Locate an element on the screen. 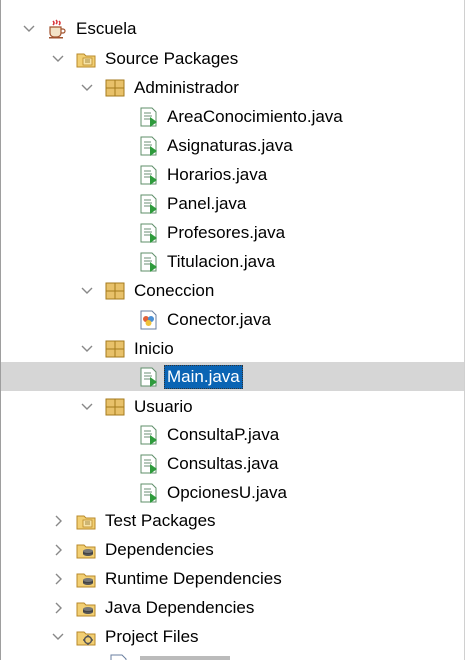 The height and width of the screenshot is (660, 465). file-label: Horarios.java is located at coordinates (217, 175).